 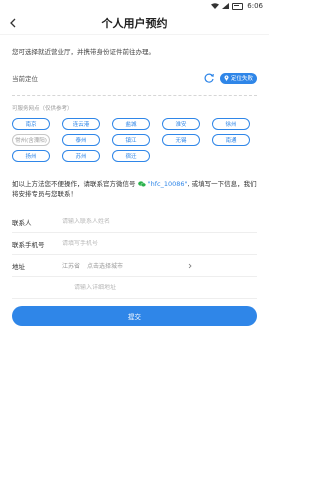 What do you see at coordinates (22, 222) in the screenshot?
I see `contact-label: 联系人` at bounding box center [22, 222].